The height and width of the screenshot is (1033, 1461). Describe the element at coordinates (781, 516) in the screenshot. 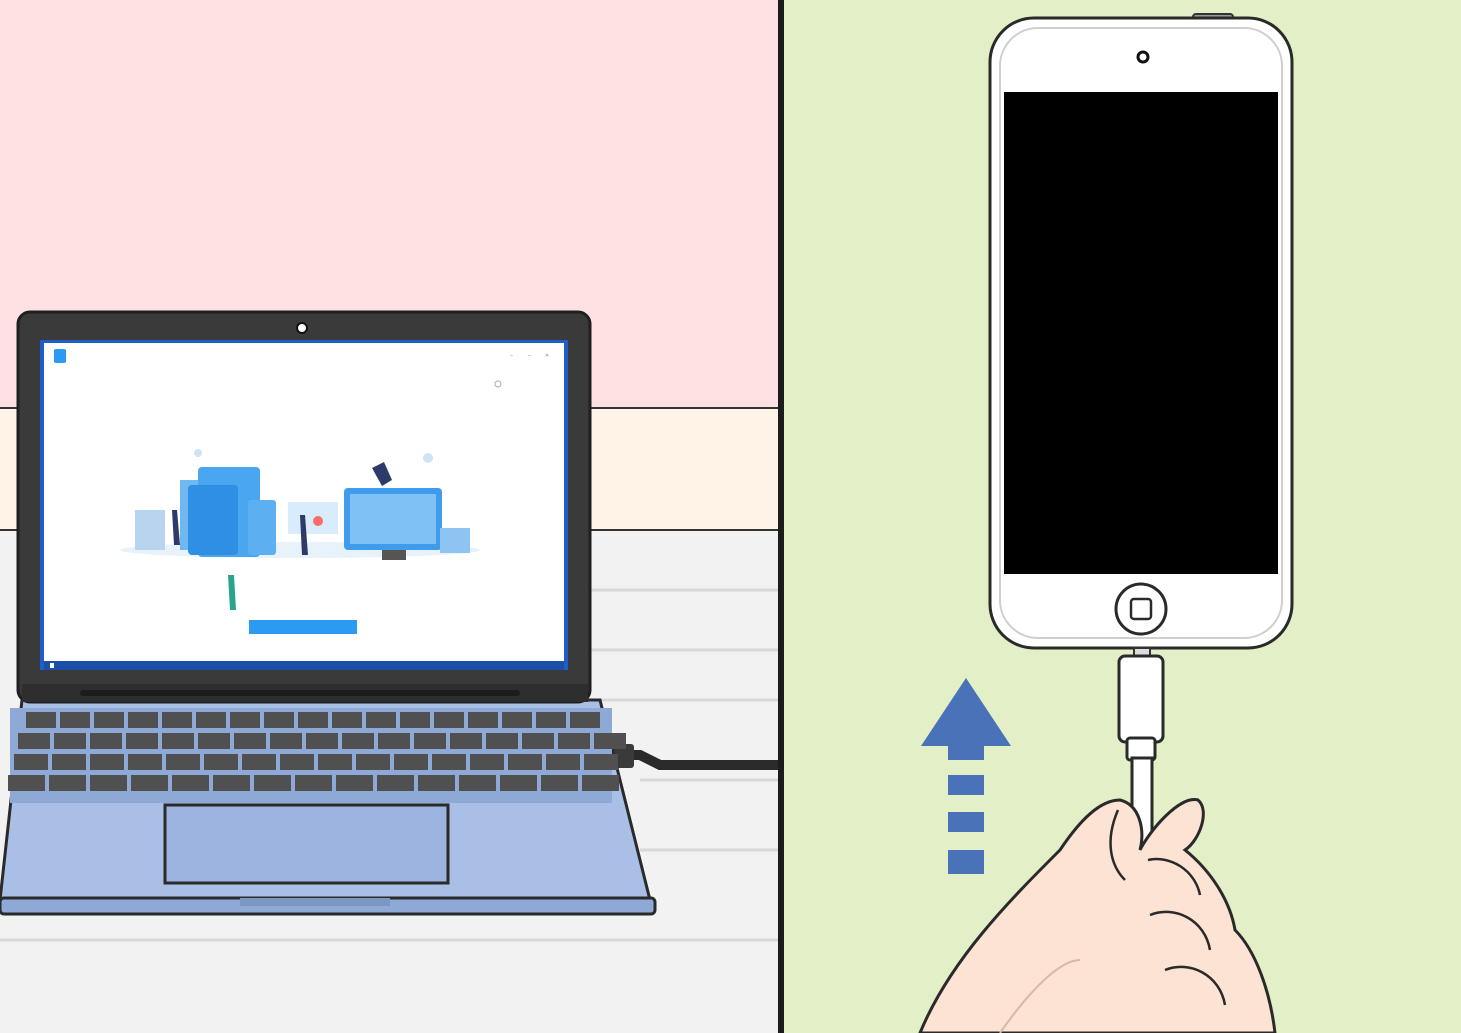

I see `panel-divider` at that location.